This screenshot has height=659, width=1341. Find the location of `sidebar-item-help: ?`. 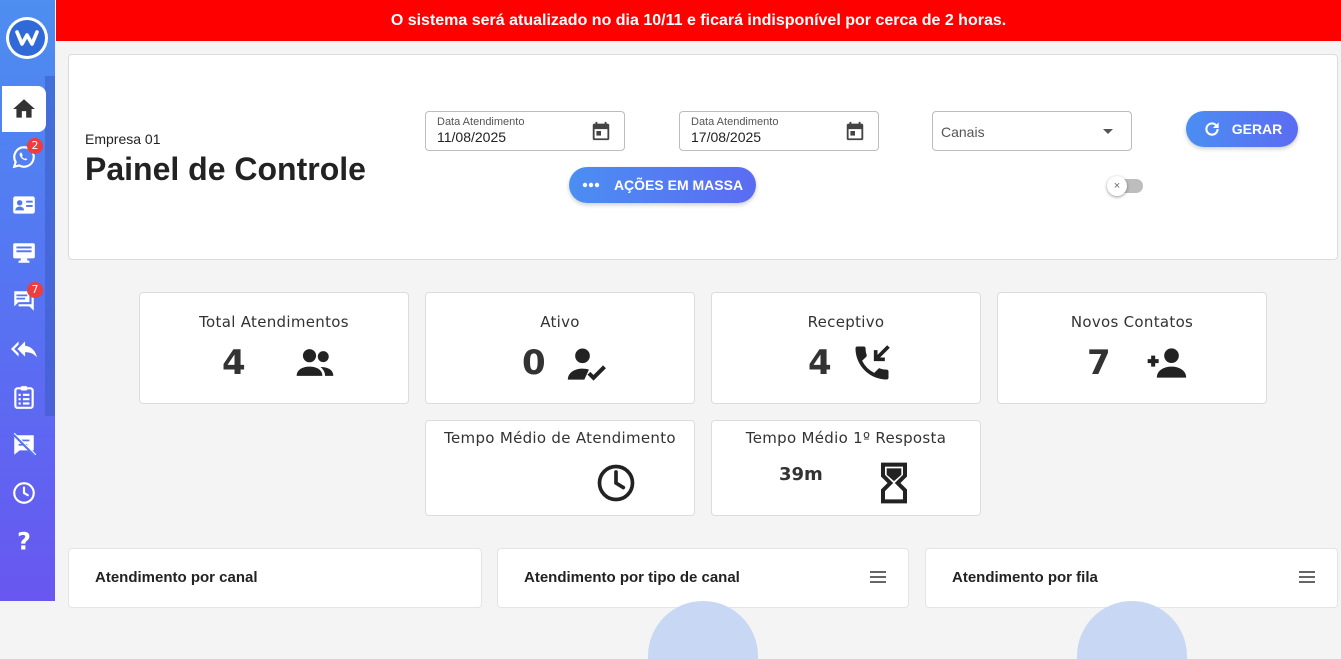

sidebar-item-help: ? is located at coordinates (24, 541).